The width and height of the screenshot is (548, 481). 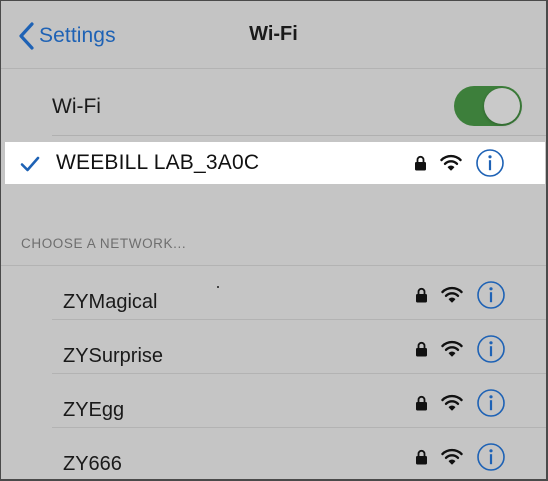 What do you see at coordinates (273, 453) in the screenshot?
I see `network-row: ZY666` at bounding box center [273, 453].